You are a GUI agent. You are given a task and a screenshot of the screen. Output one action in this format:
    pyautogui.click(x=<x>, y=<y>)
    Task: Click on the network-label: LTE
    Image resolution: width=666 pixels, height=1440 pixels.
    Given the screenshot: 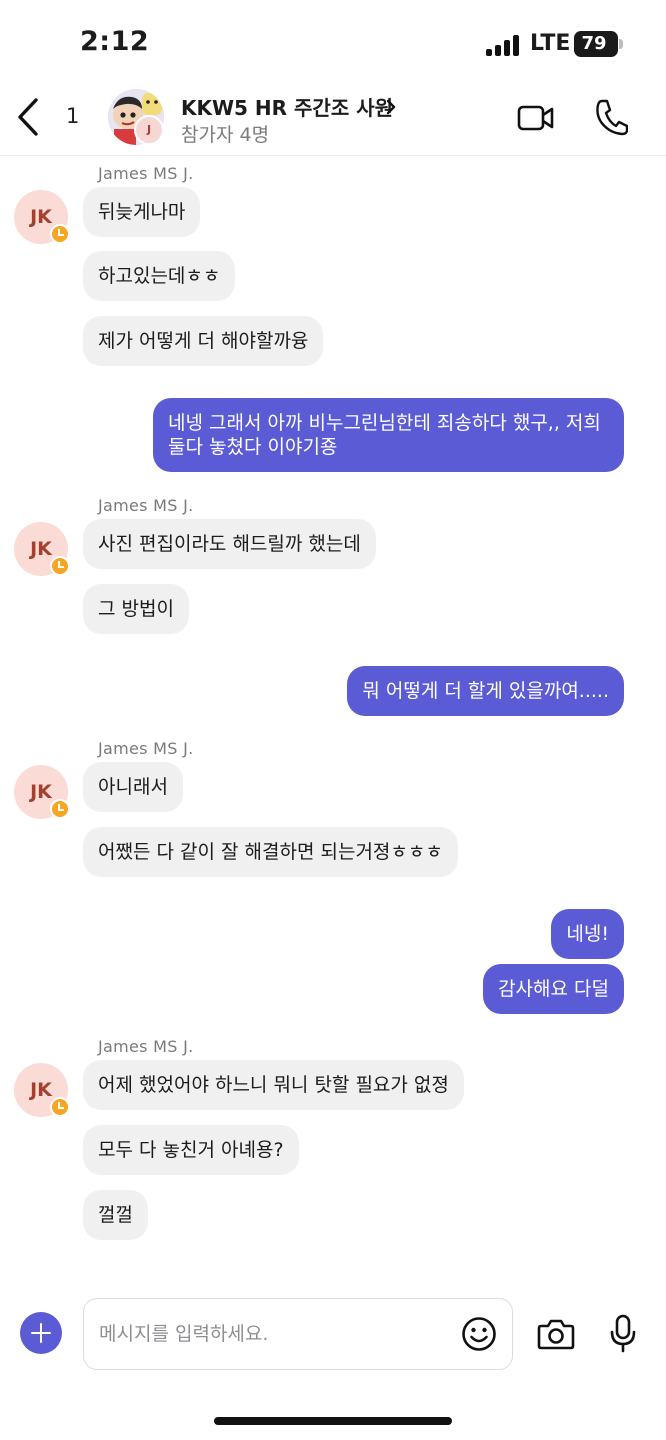 What is the action you would take?
    pyautogui.click(x=550, y=43)
    